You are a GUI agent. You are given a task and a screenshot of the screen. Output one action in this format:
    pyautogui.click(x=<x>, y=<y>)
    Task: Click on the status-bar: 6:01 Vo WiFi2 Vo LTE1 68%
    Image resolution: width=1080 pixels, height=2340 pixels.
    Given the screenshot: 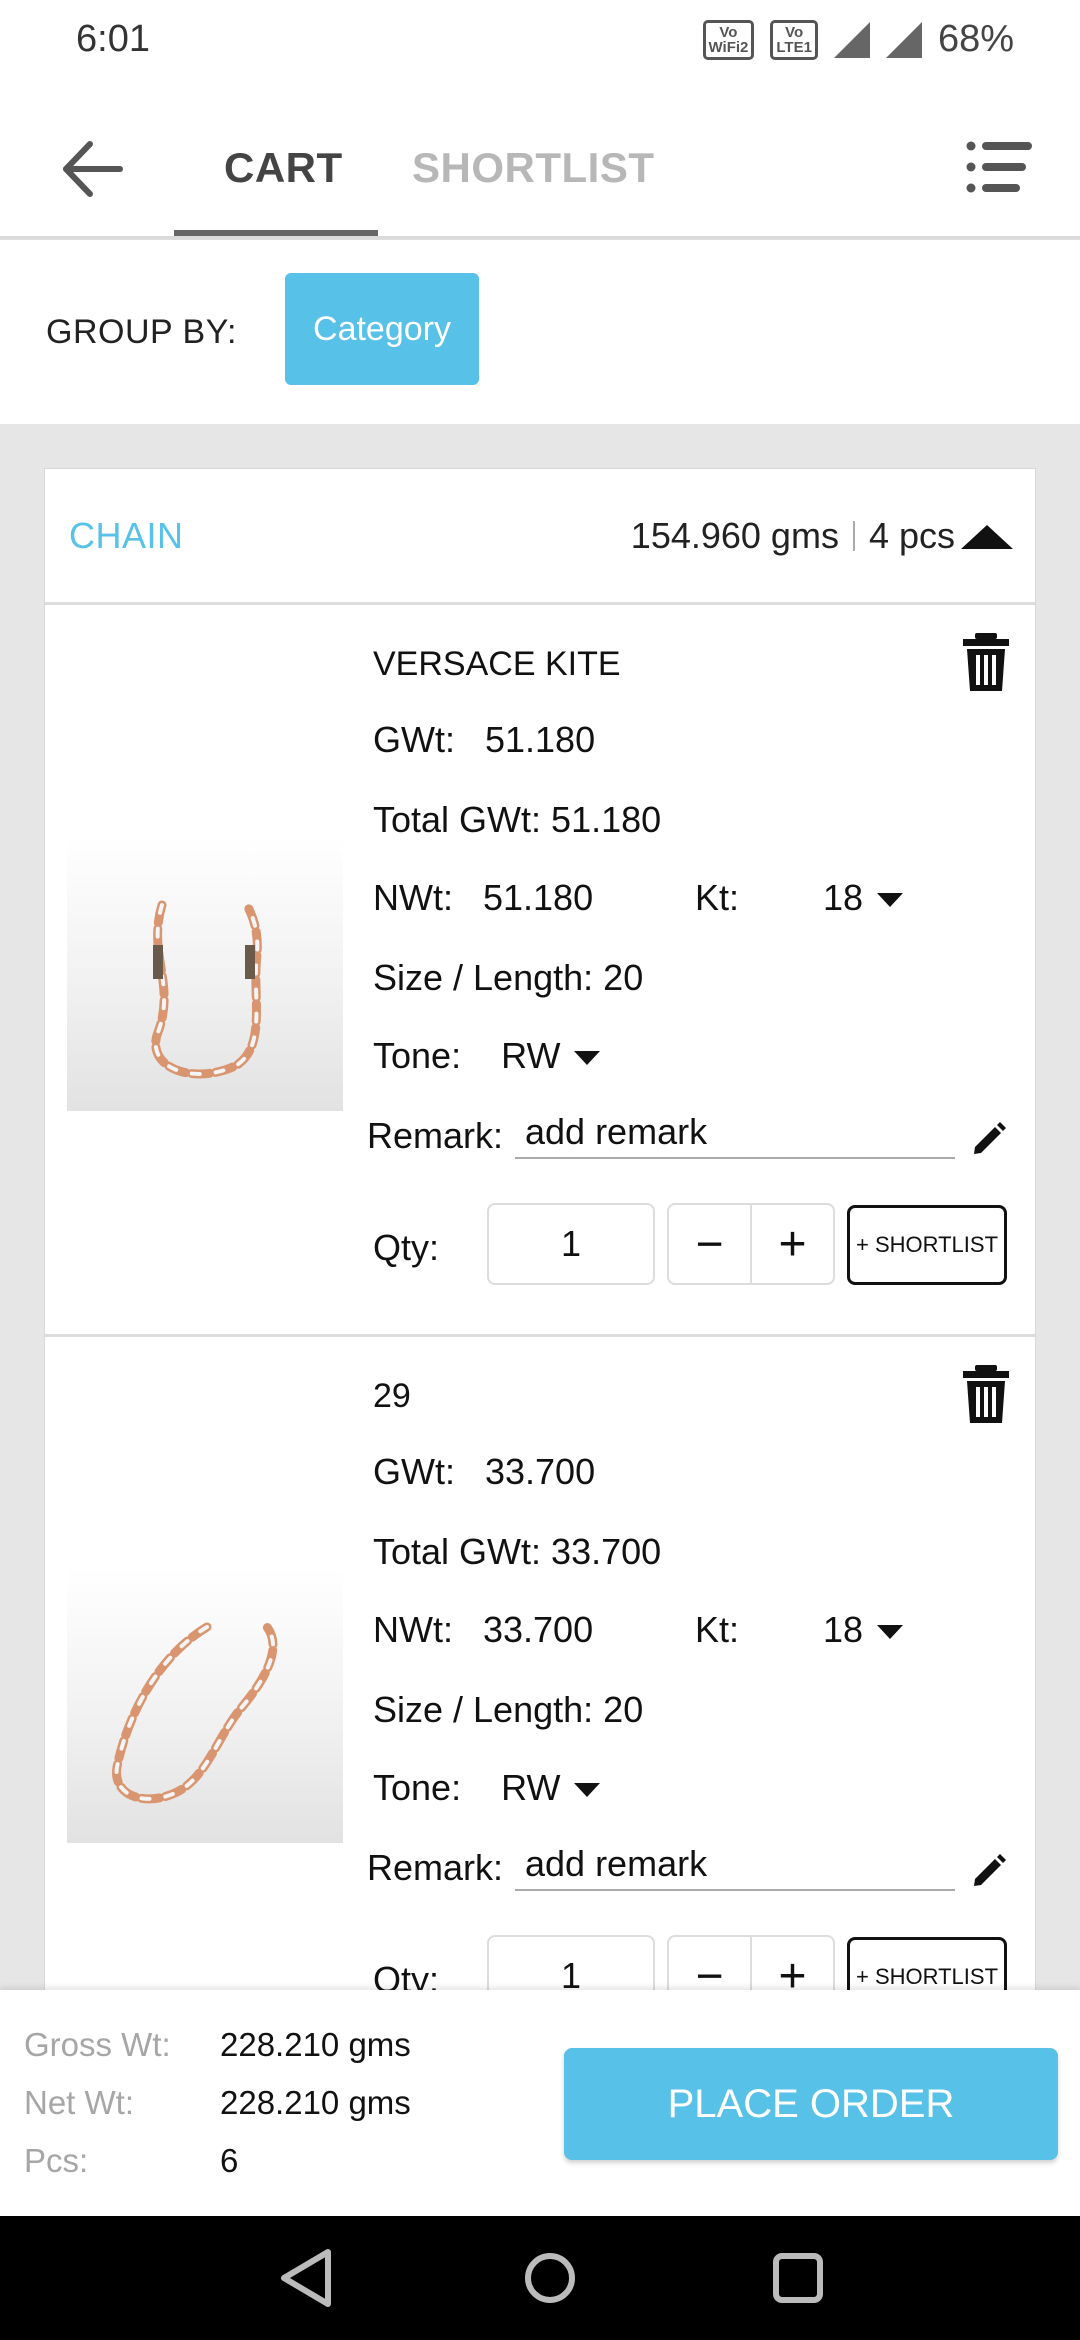 What is the action you would take?
    pyautogui.click(x=540, y=42)
    